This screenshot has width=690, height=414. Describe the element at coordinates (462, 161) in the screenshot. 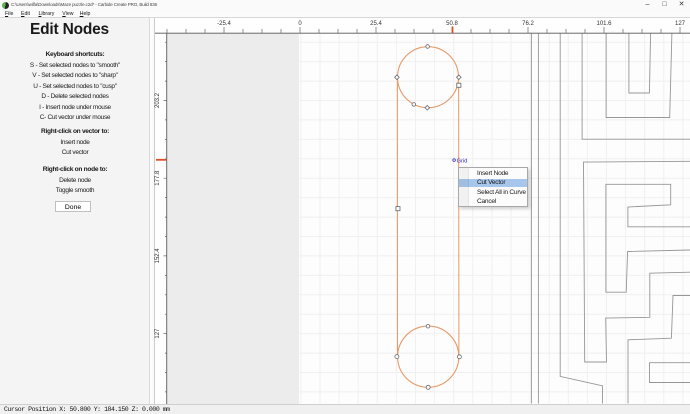

I see `svg-text: Grid` at that location.